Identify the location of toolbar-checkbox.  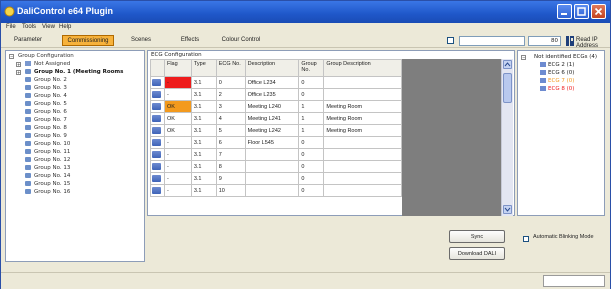
(450, 40).